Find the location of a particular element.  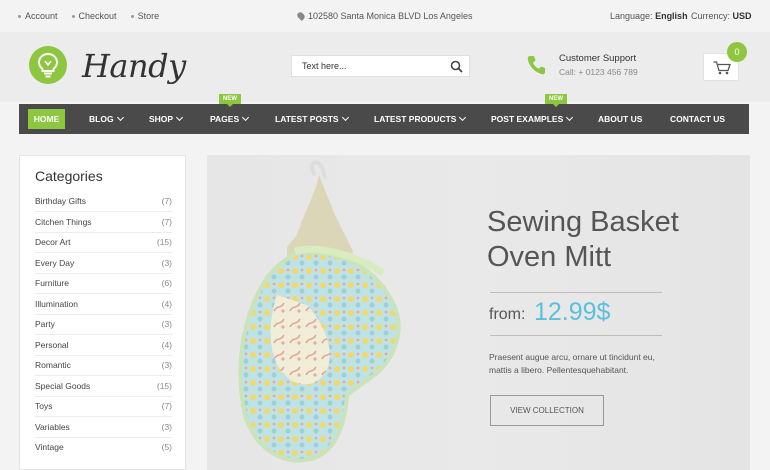

language-label: Language: is located at coordinates (631, 16).